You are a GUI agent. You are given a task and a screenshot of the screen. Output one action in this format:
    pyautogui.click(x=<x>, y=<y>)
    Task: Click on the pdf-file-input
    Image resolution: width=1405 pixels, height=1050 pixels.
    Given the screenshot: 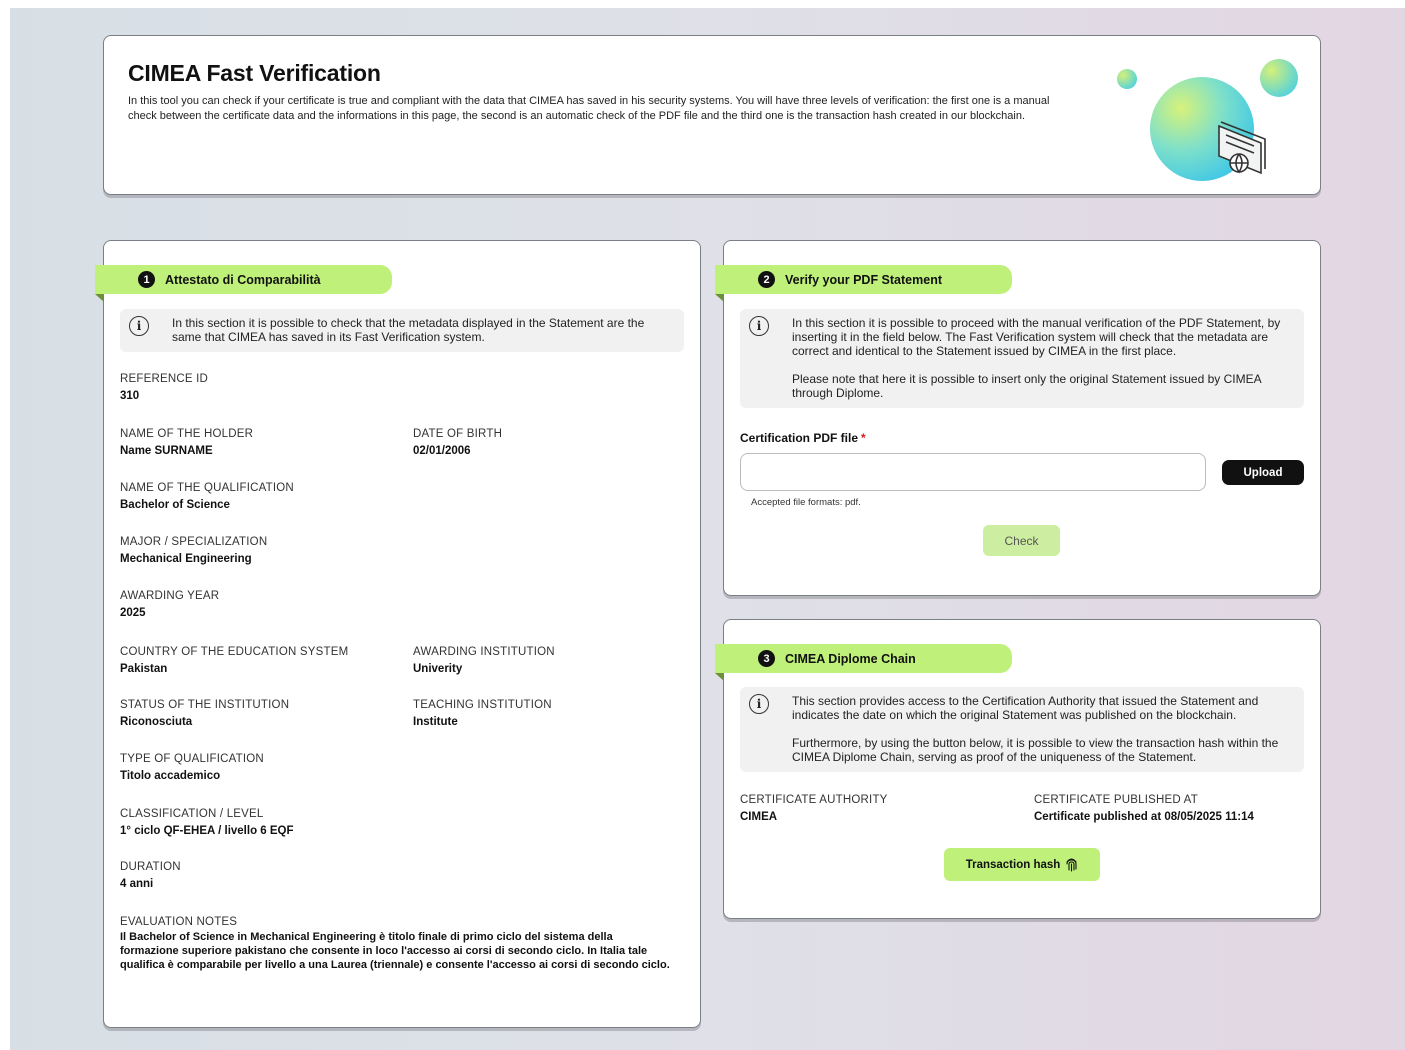 What is the action you would take?
    pyautogui.click(x=973, y=472)
    